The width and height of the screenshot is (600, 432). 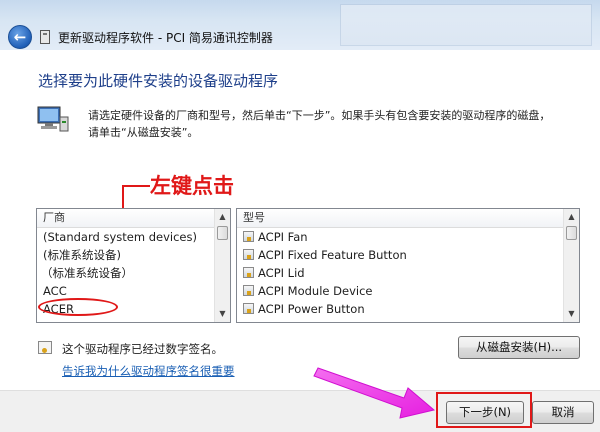 I want to click on computer-hardware-icon, so click(x=53, y=119).